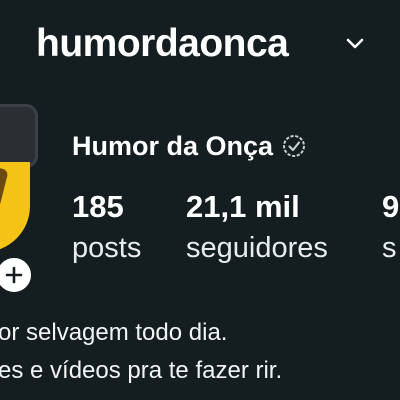 The image size is (400, 400). What do you see at coordinates (243, 206) in the screenshot?
I see `stat-value: 21,1 mil` at bounding box center [243, 206].